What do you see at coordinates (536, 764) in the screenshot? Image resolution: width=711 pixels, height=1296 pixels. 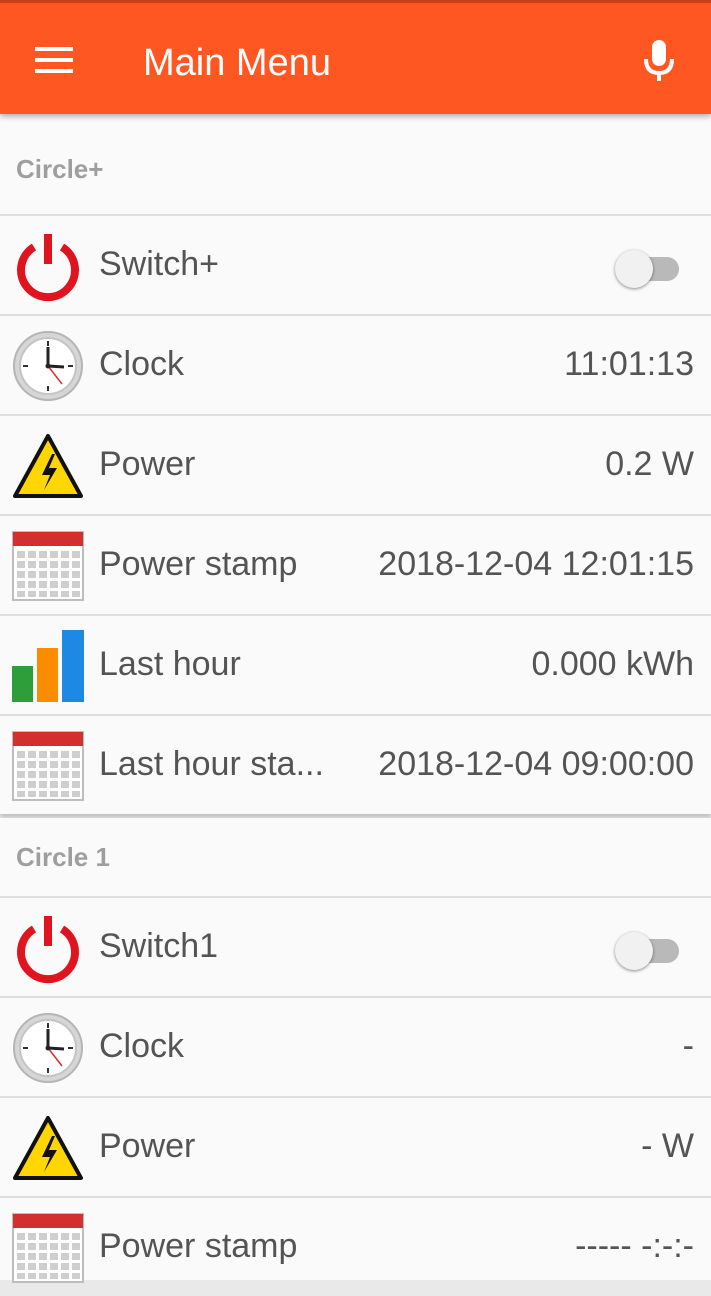 I see `row-value: 2018-12-04 09:00:00` at bounding box center [536, 764].